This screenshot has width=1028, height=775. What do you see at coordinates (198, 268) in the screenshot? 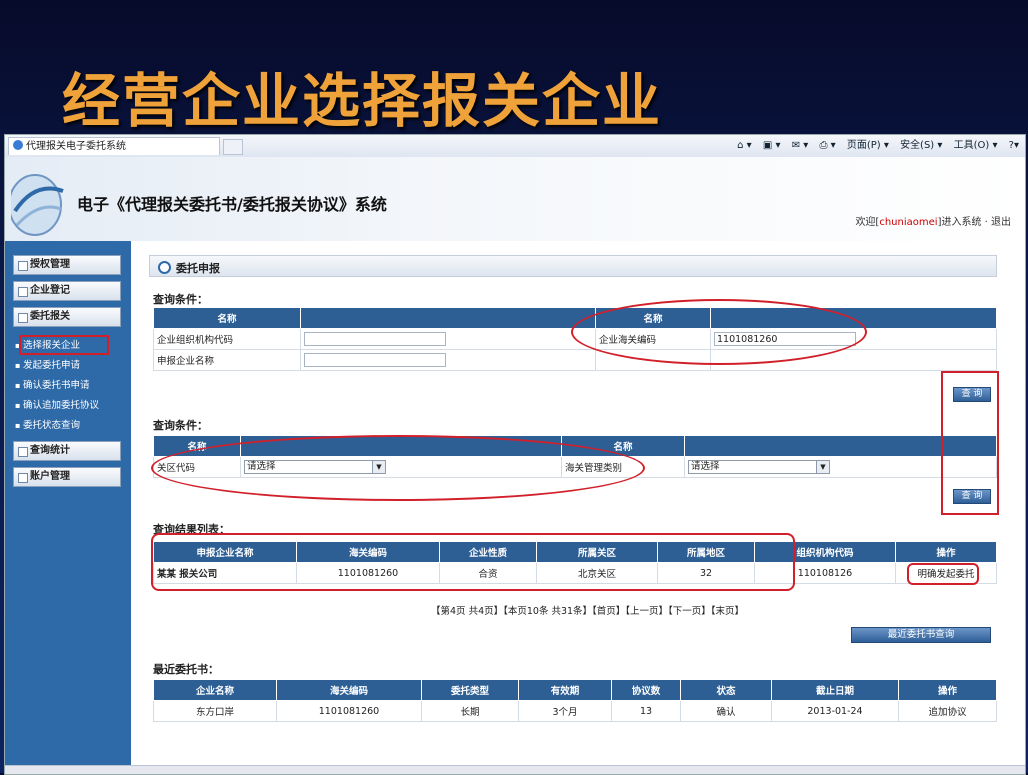
I see `panel-title: 委托申报` at bounding box center [198, 268].